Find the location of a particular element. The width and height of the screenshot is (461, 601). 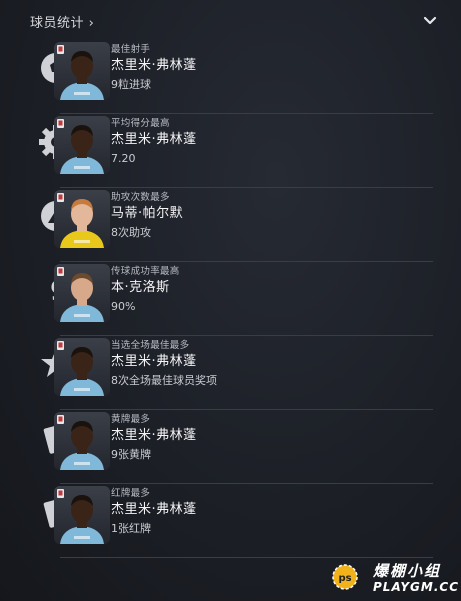

stat-row: 平均得分最高杰里米·弗林蓬 7.20 is located at coordinates (230, 149).